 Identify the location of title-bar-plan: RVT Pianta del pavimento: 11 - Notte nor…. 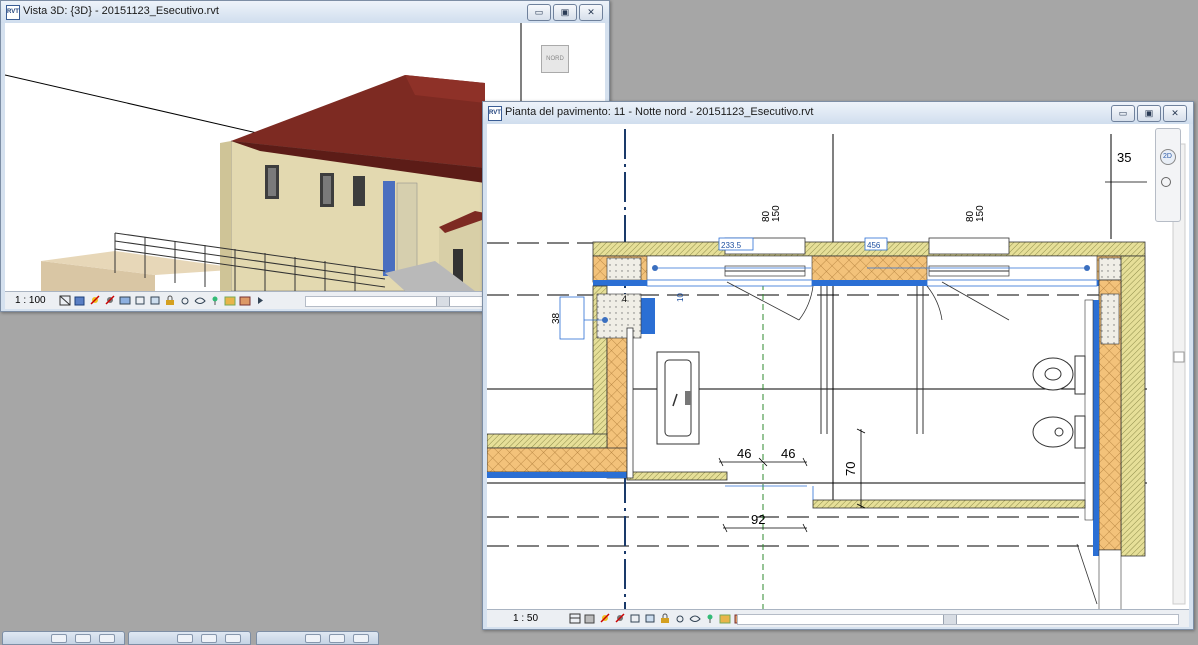
(838, 113).